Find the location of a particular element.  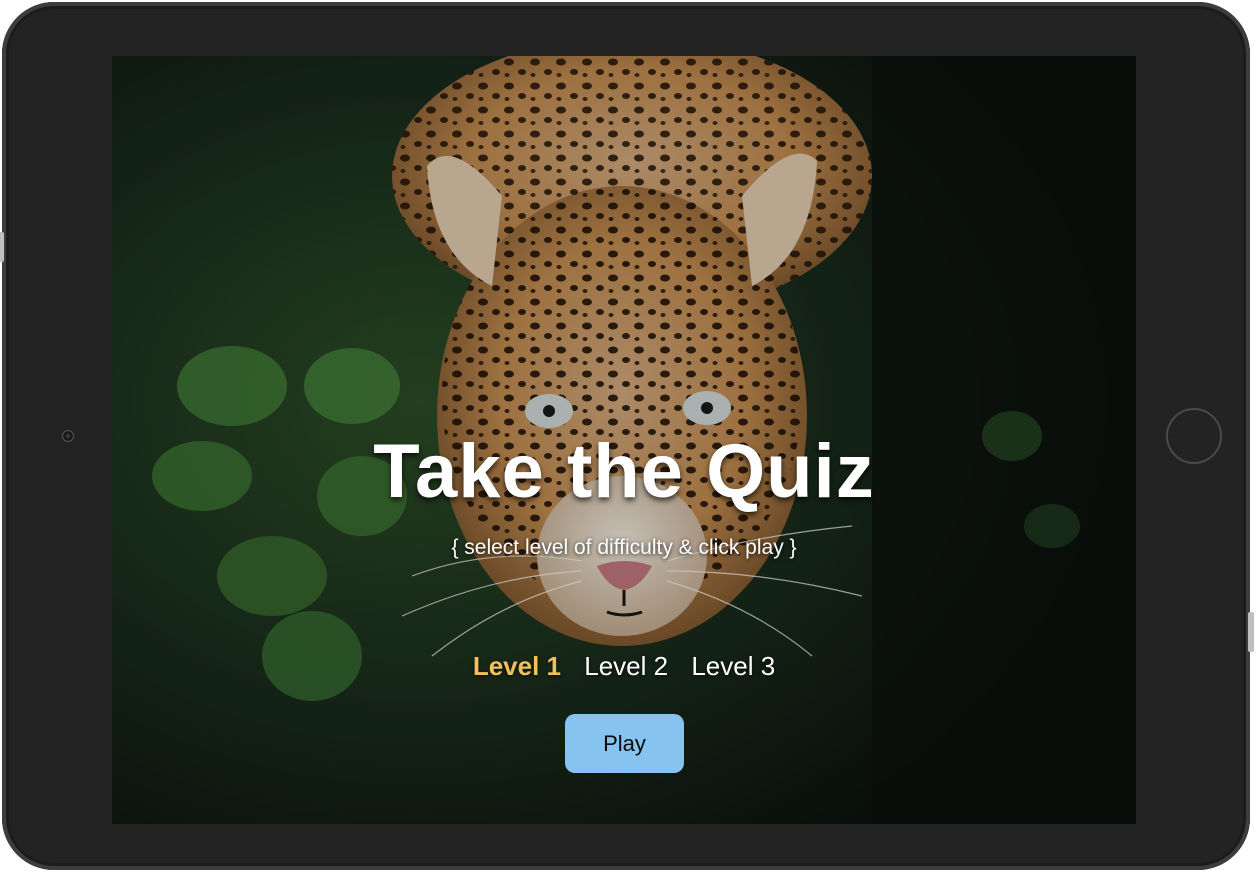

level-1-option: Level 1 is located at coordinates (517, 666).